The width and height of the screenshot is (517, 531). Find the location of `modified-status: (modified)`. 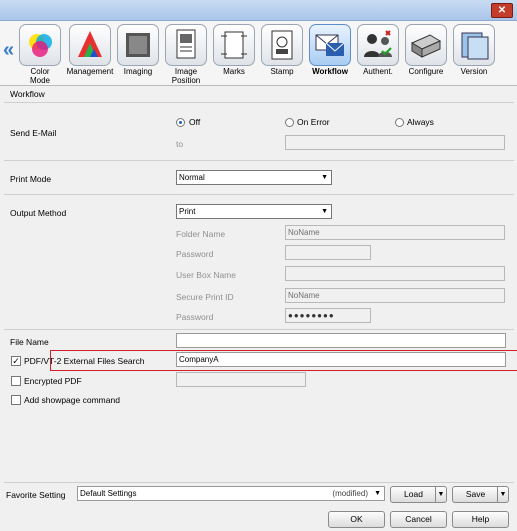

modified-status: (modified) is located at coordinates (350, 493).